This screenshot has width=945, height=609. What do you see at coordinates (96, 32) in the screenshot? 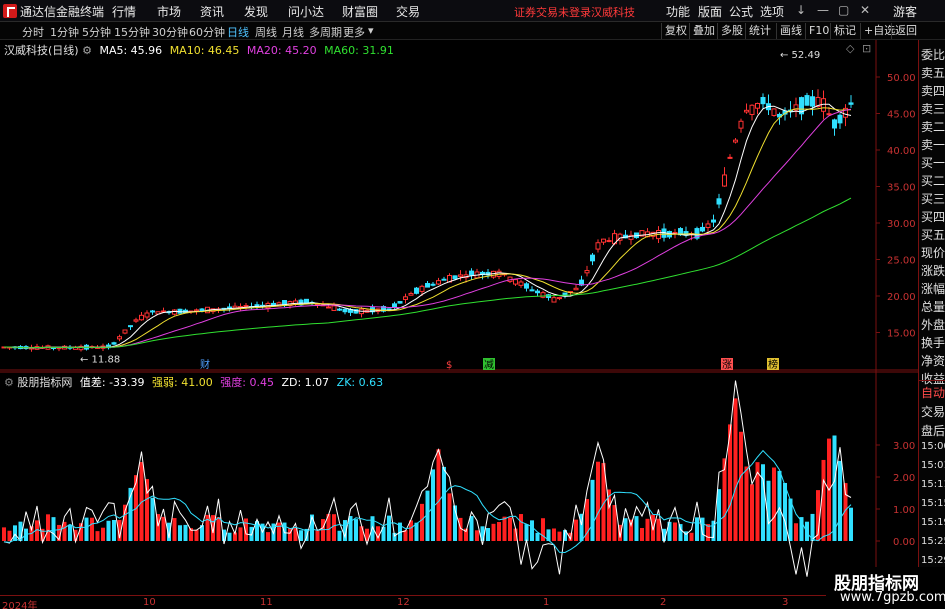
I see `period-5min: 5分钟` at bounding box center [96, 32].